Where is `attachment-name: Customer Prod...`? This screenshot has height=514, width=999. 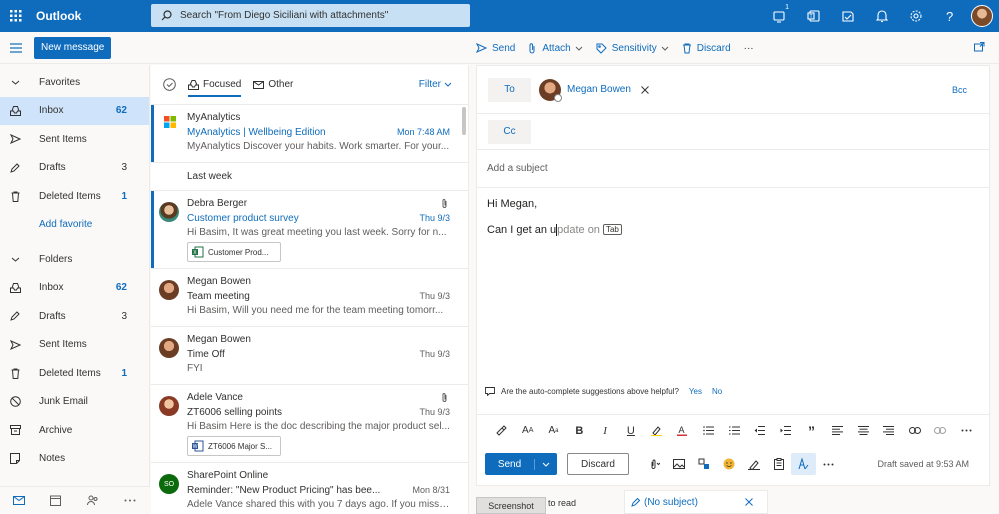
attachment-name: Customer Prod... is located at coordinates (238, 252).